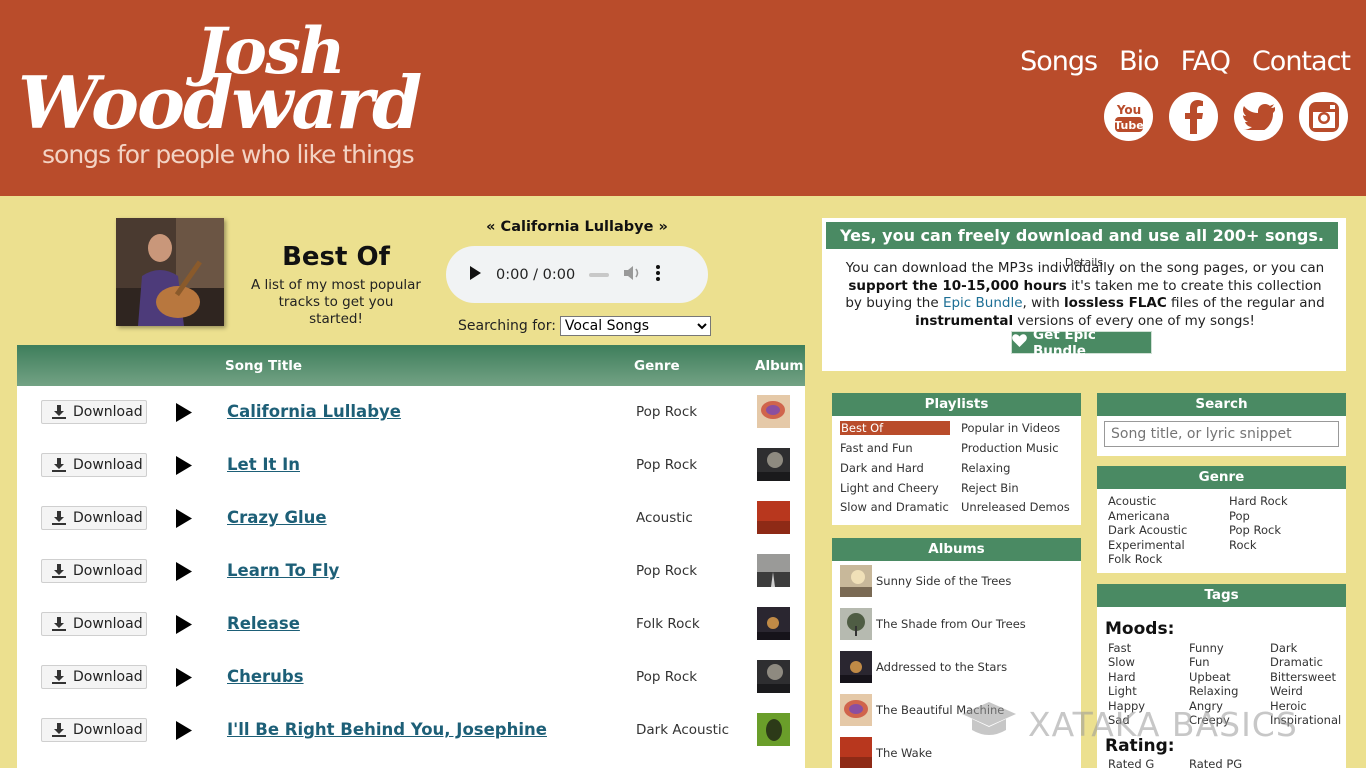 This screenshot has width=1366, height=768. I want to click on tag-link: Hard, so click(1122, 677).